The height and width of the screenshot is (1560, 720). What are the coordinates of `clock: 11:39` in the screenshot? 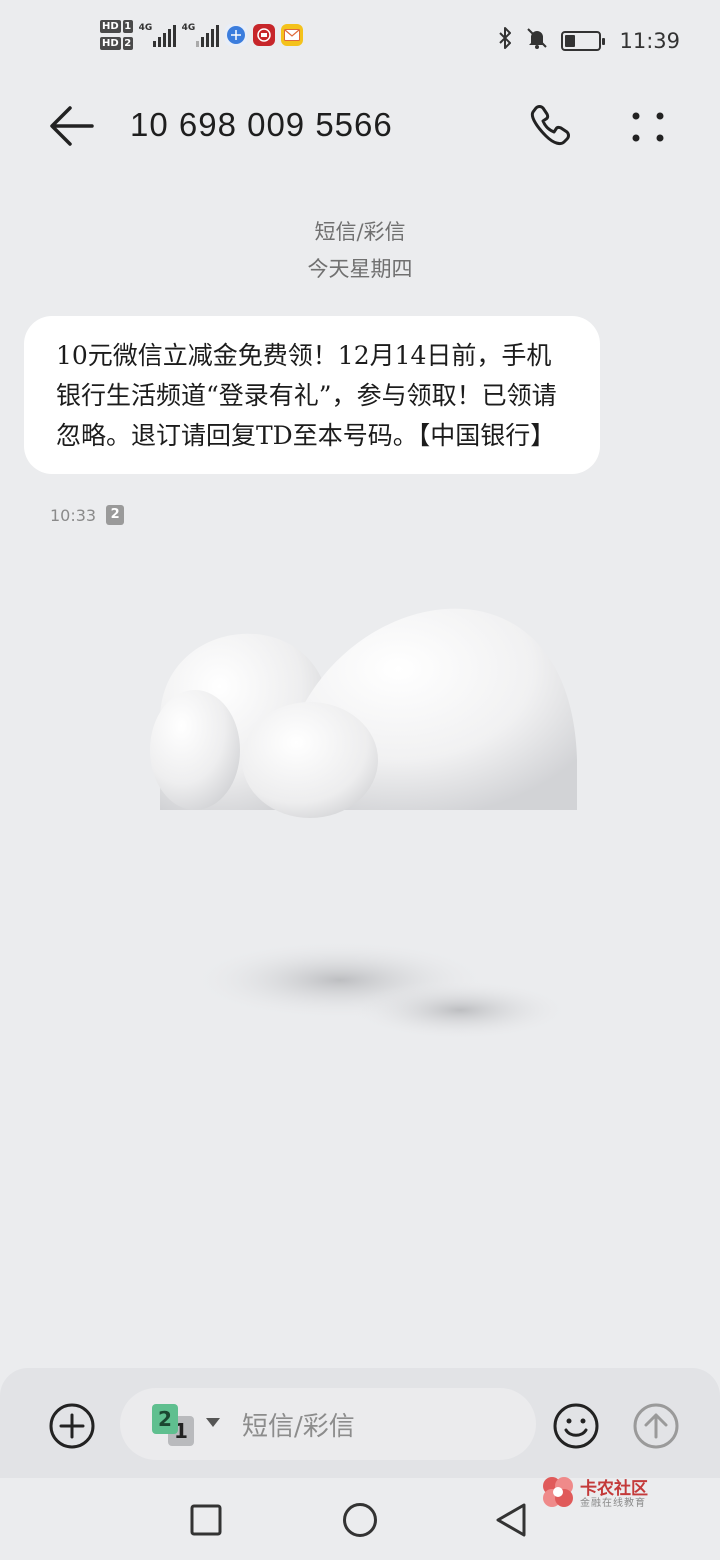 It's located at (649, 40).